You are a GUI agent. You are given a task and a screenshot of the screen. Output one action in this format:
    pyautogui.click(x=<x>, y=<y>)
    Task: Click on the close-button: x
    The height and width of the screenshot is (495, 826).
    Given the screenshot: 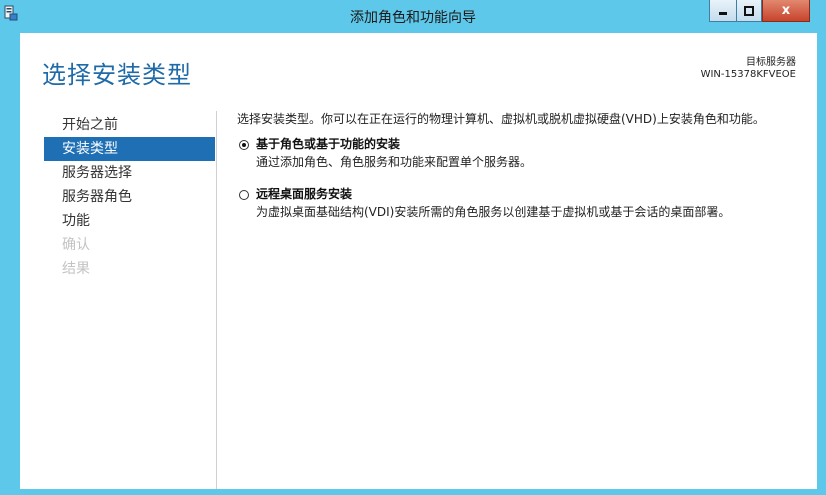 What is the action you would take?
    pyautogui.click(x=786, y=11)
    